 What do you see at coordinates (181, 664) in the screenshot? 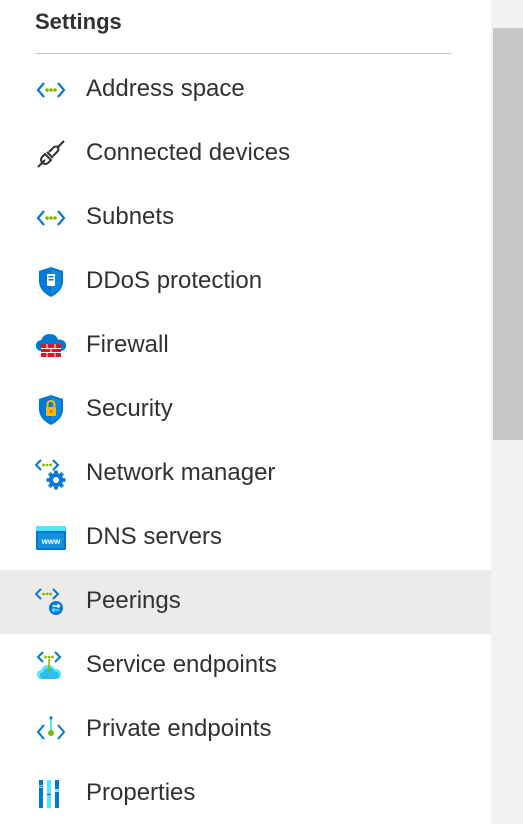
I see `menu-item-label: Service endpoints` at bounding box center [181, 664].